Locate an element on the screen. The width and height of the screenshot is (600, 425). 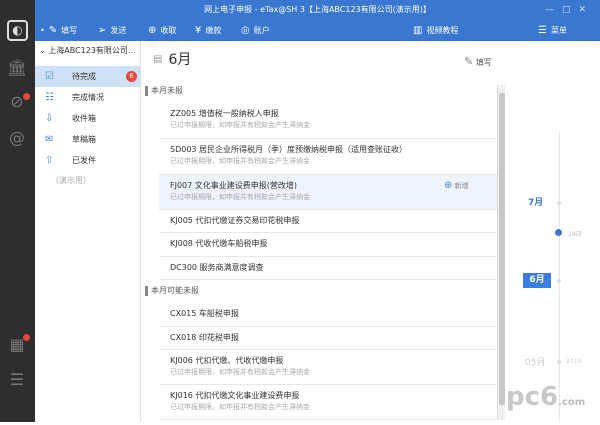
demo-label: （演示用） is located at coordinates (71, 180).